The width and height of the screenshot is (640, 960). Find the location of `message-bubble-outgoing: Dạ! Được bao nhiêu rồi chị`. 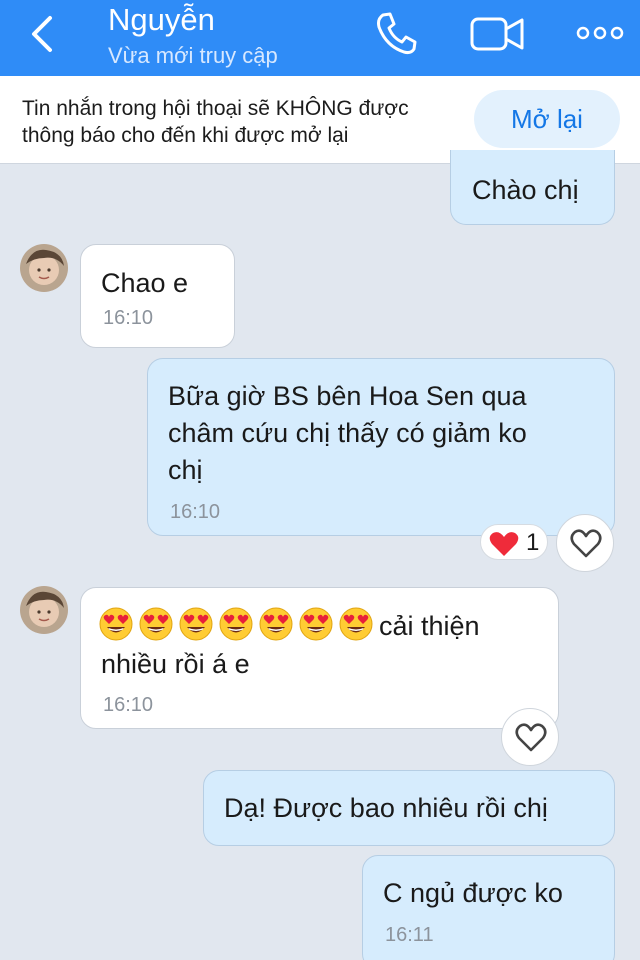

message-bubble-outgoing: Dạ! Được bao nhiêu rồi chị is located at coordinates (409, 808).